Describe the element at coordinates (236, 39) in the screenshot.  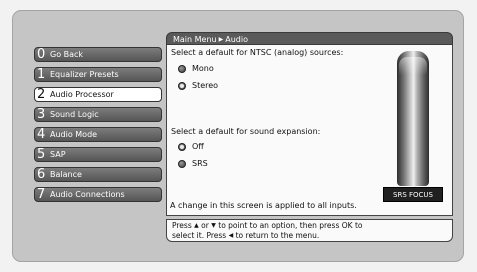
I see `breadcrumb-current: Audio` at that location.